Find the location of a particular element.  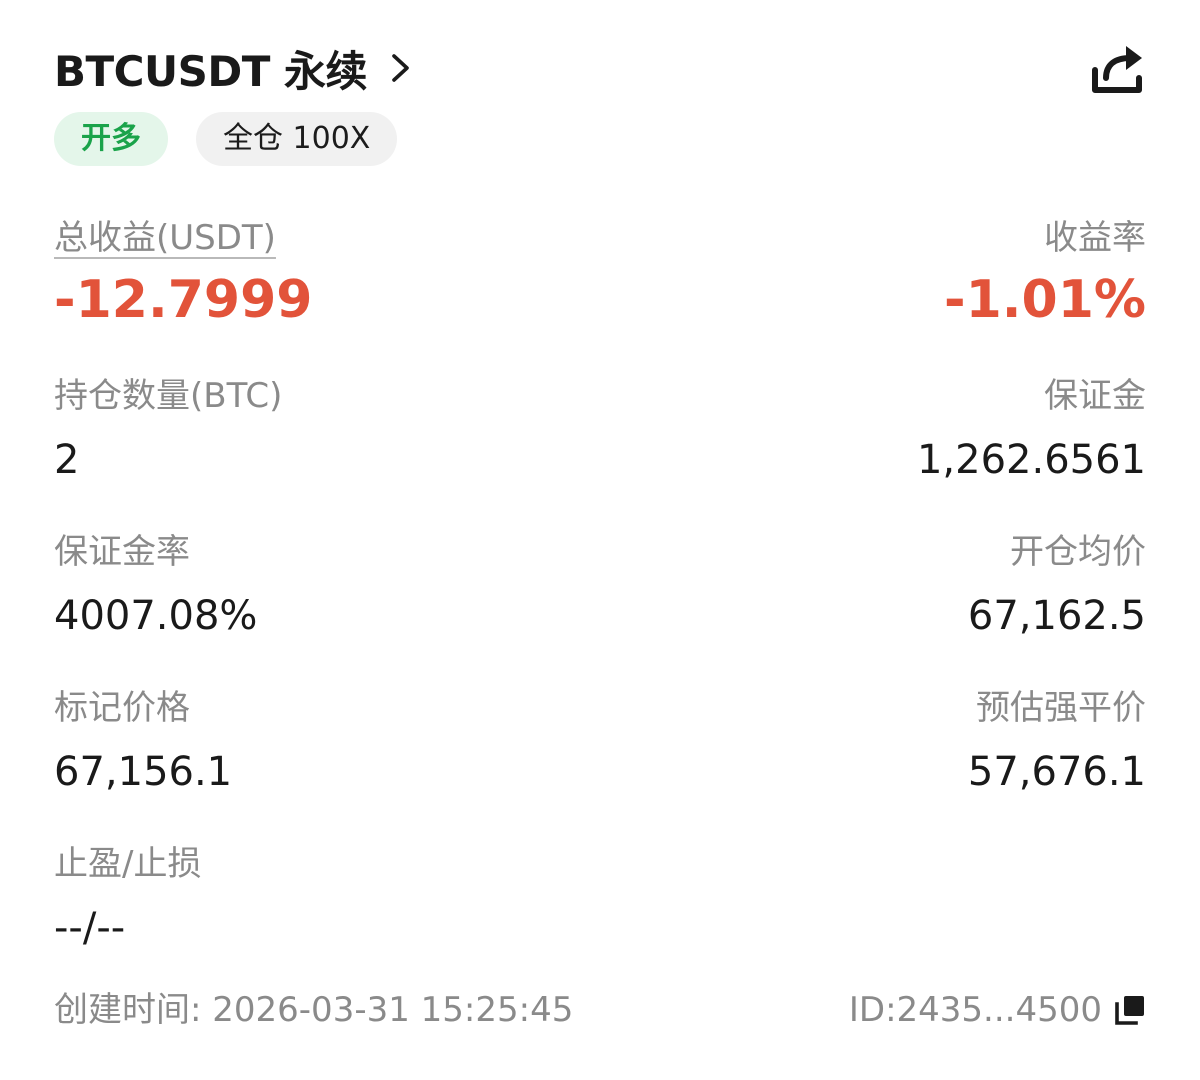

position-size: 持仓数量(BTC) 2 is located at coordinates (168, 430).